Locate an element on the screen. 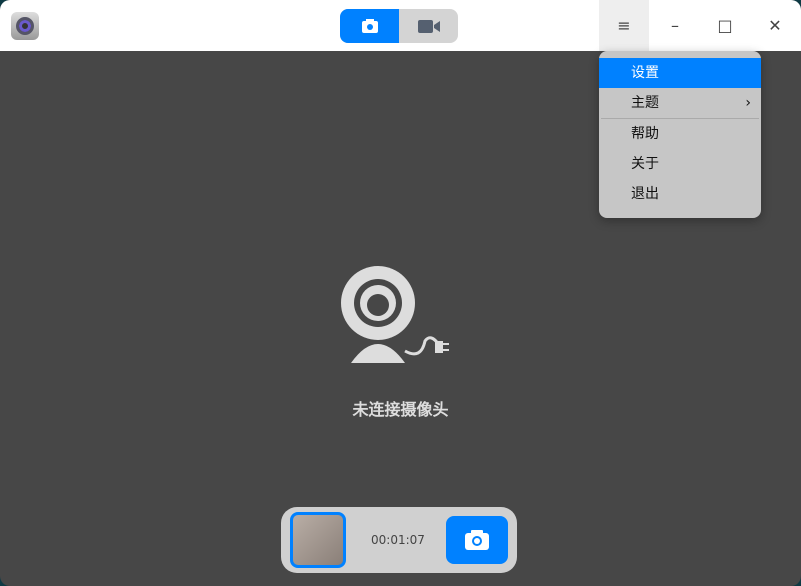 The width and height of the screenshot is (801, 586). maximize-icon: □ is located at coordinates (725, 25).